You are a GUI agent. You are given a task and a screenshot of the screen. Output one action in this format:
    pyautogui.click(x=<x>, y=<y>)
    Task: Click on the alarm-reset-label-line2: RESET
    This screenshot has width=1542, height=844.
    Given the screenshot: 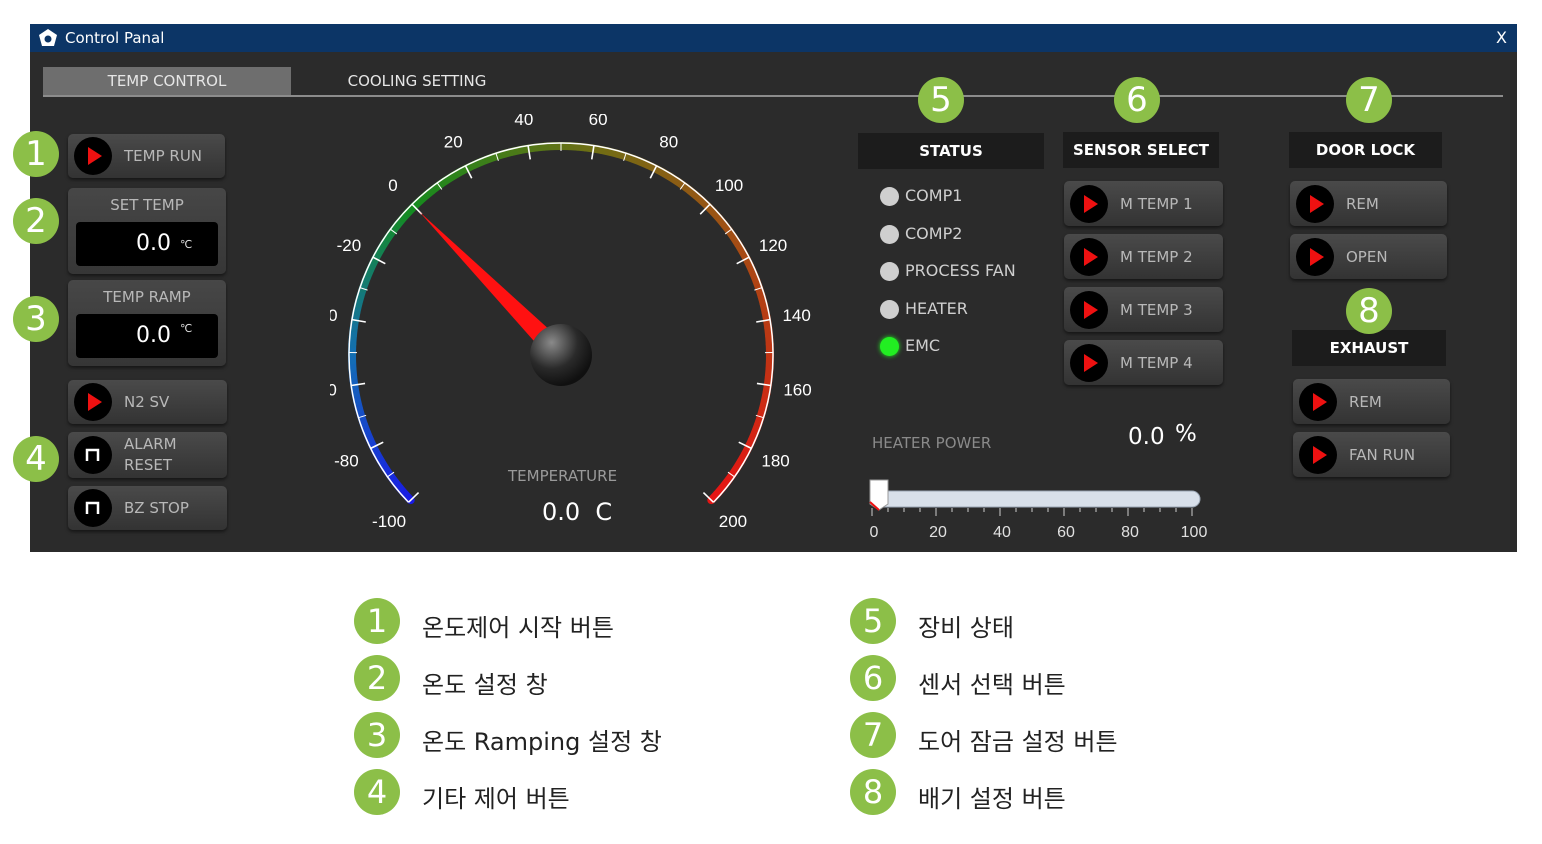 What is the action you would take?
    pyautogui.click(x=148, y=465)
    